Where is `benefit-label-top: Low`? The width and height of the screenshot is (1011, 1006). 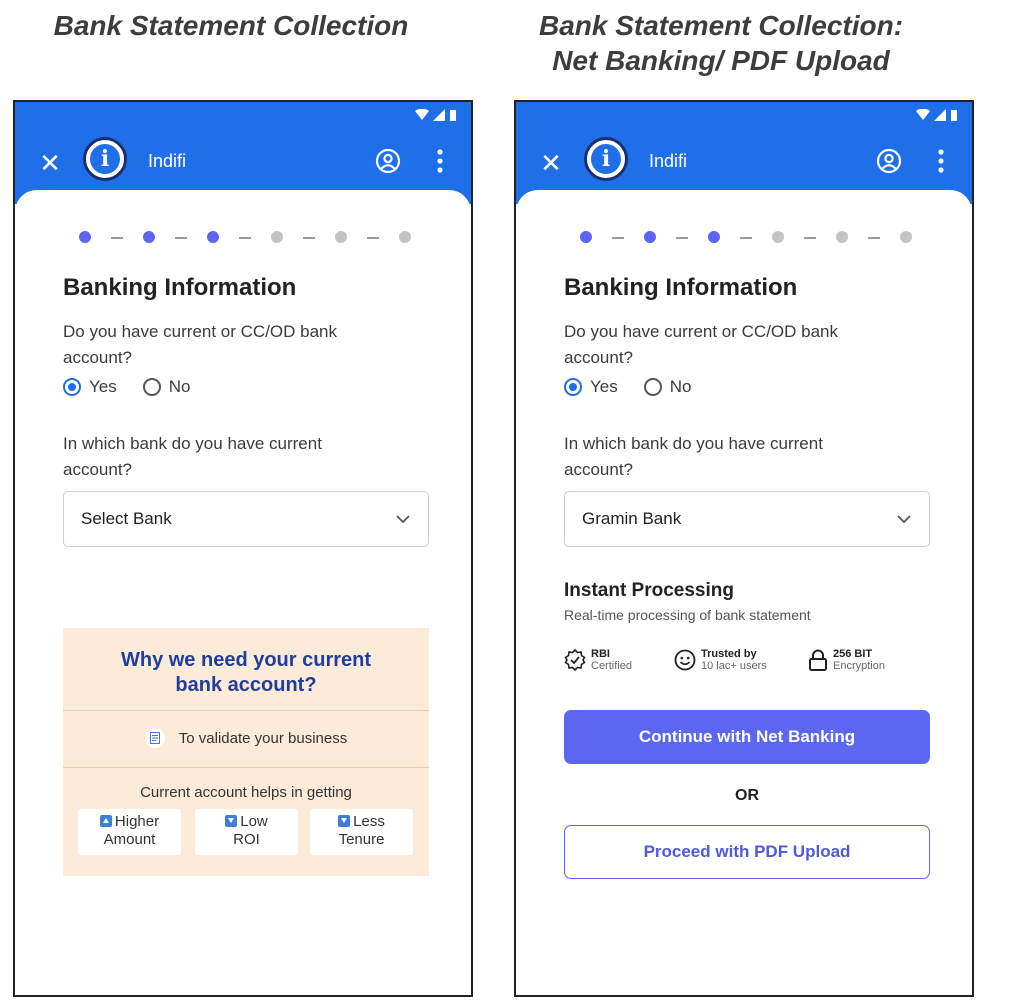 benefit-label-top: Low is located at coordinates (254, 821).